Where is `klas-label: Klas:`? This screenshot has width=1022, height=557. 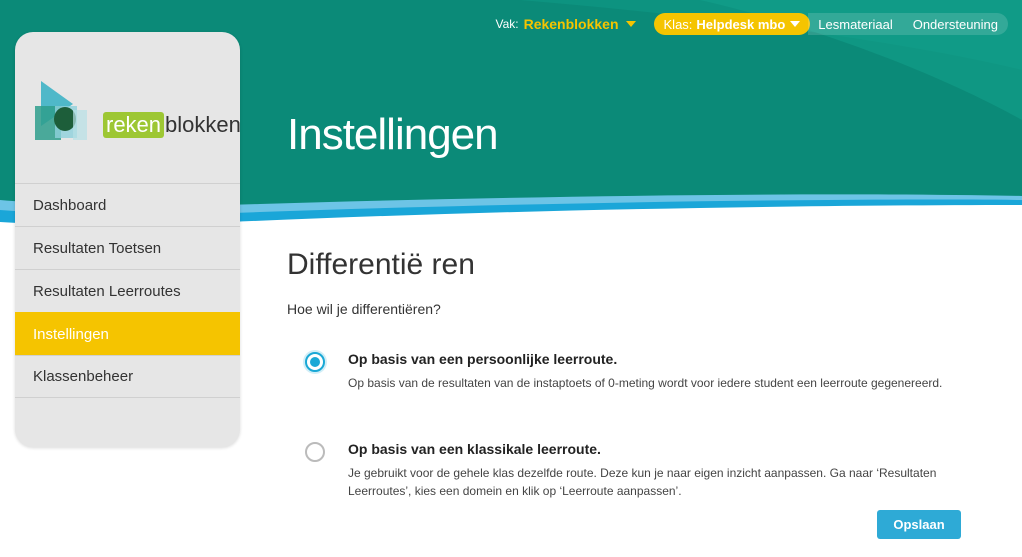
klas-label: Klas: is located at coordinates (678, 24).